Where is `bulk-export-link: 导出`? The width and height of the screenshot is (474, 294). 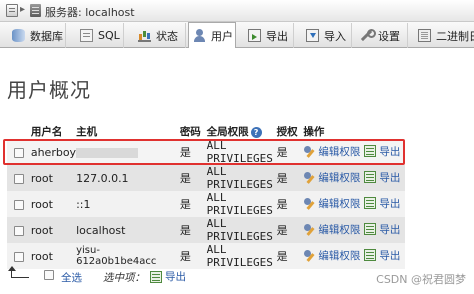
bulk-export-link: 导出 is located at coordinates (168, 276).